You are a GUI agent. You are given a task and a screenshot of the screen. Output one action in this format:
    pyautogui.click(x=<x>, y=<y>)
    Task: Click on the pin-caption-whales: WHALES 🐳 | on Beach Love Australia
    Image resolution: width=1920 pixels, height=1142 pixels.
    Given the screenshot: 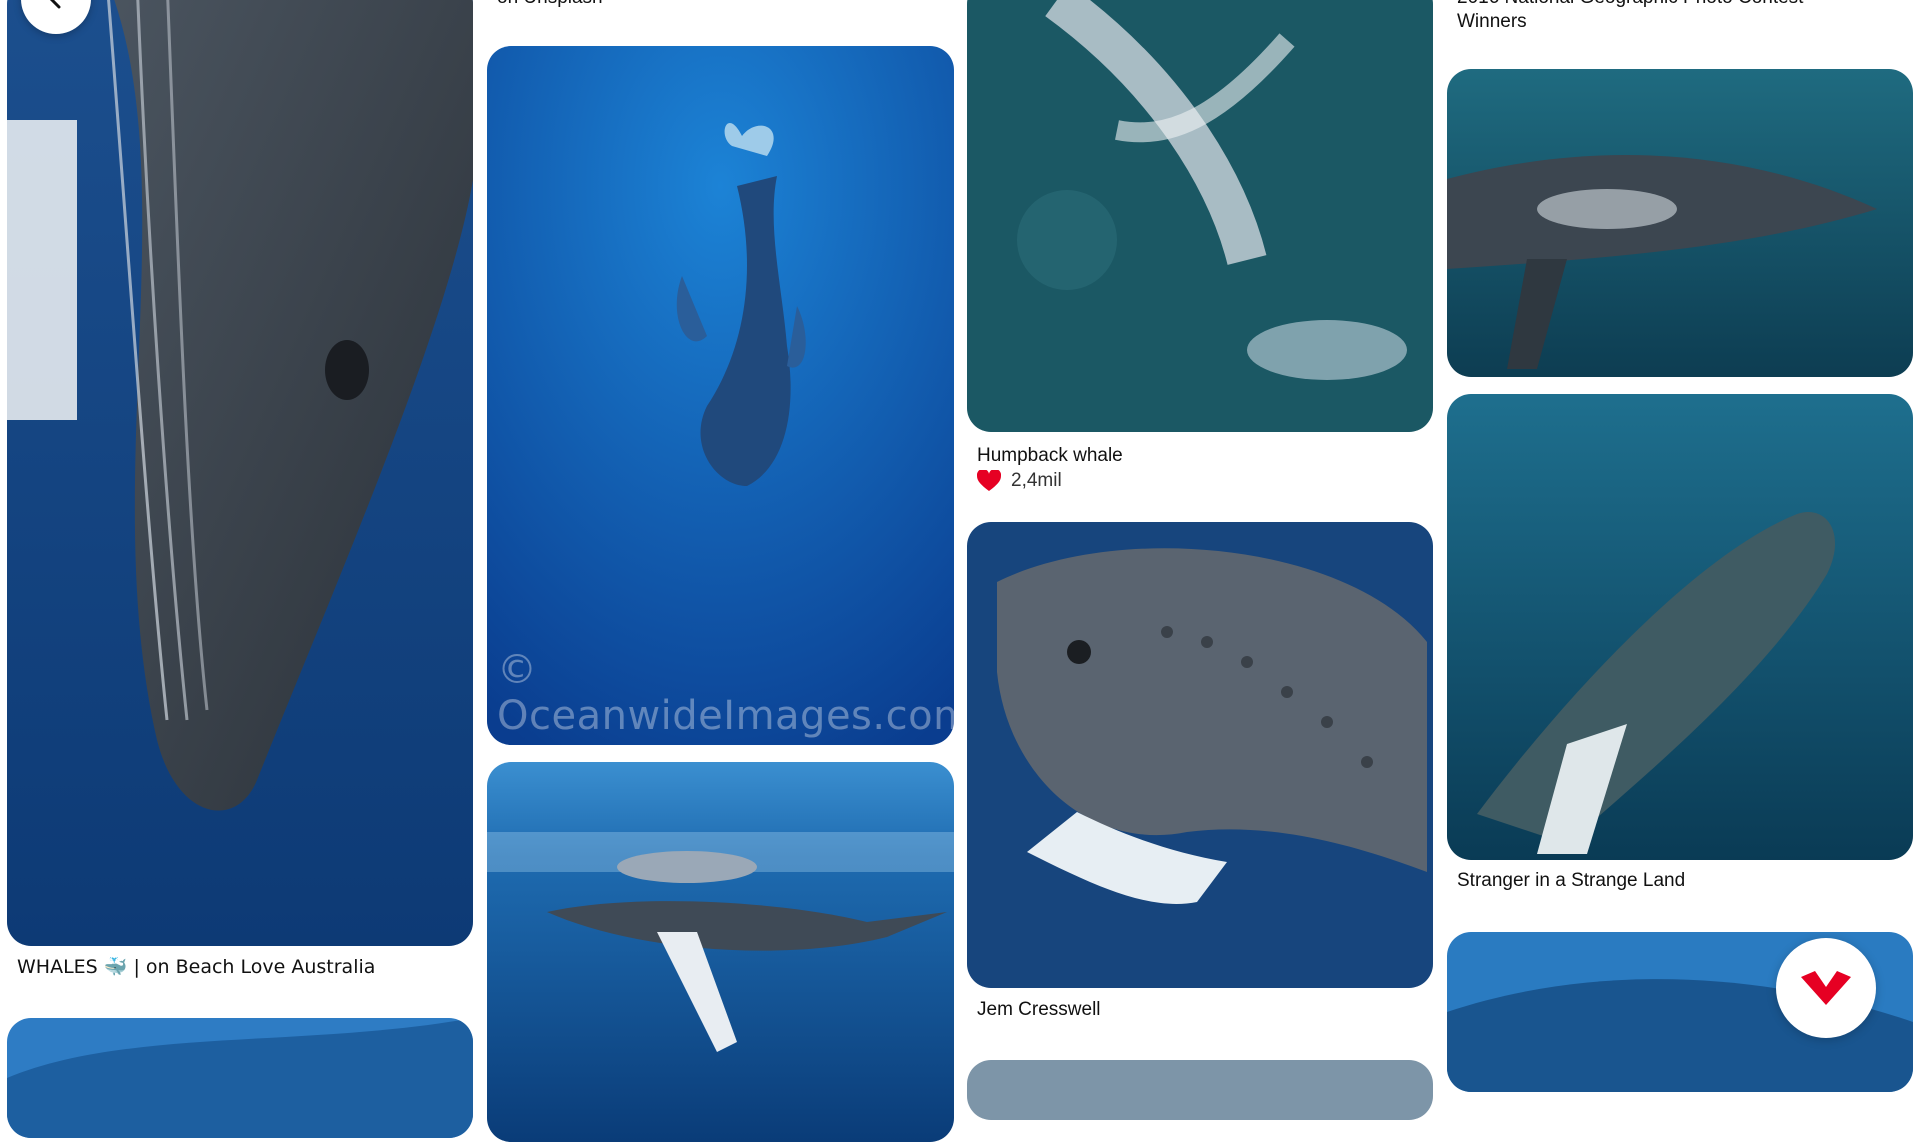 What is the action you would take?
    pyautogui.click(x=196, y=967)
    